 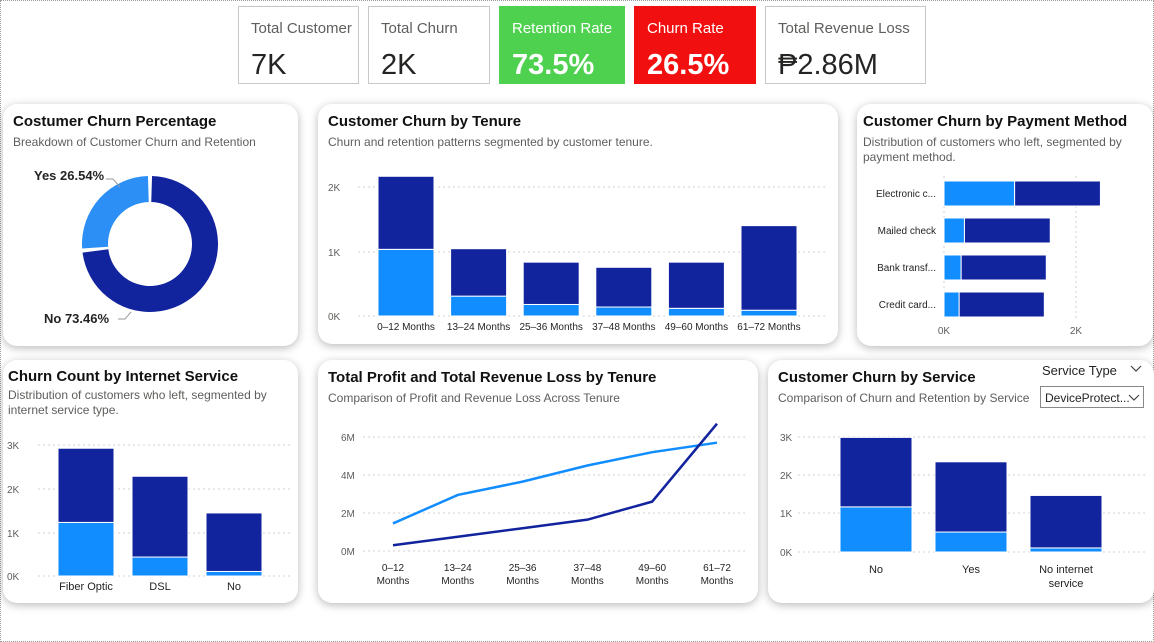 I want to click on donut-chart: Yes 26.54% No 73.46%, so click(x=150, y=225).